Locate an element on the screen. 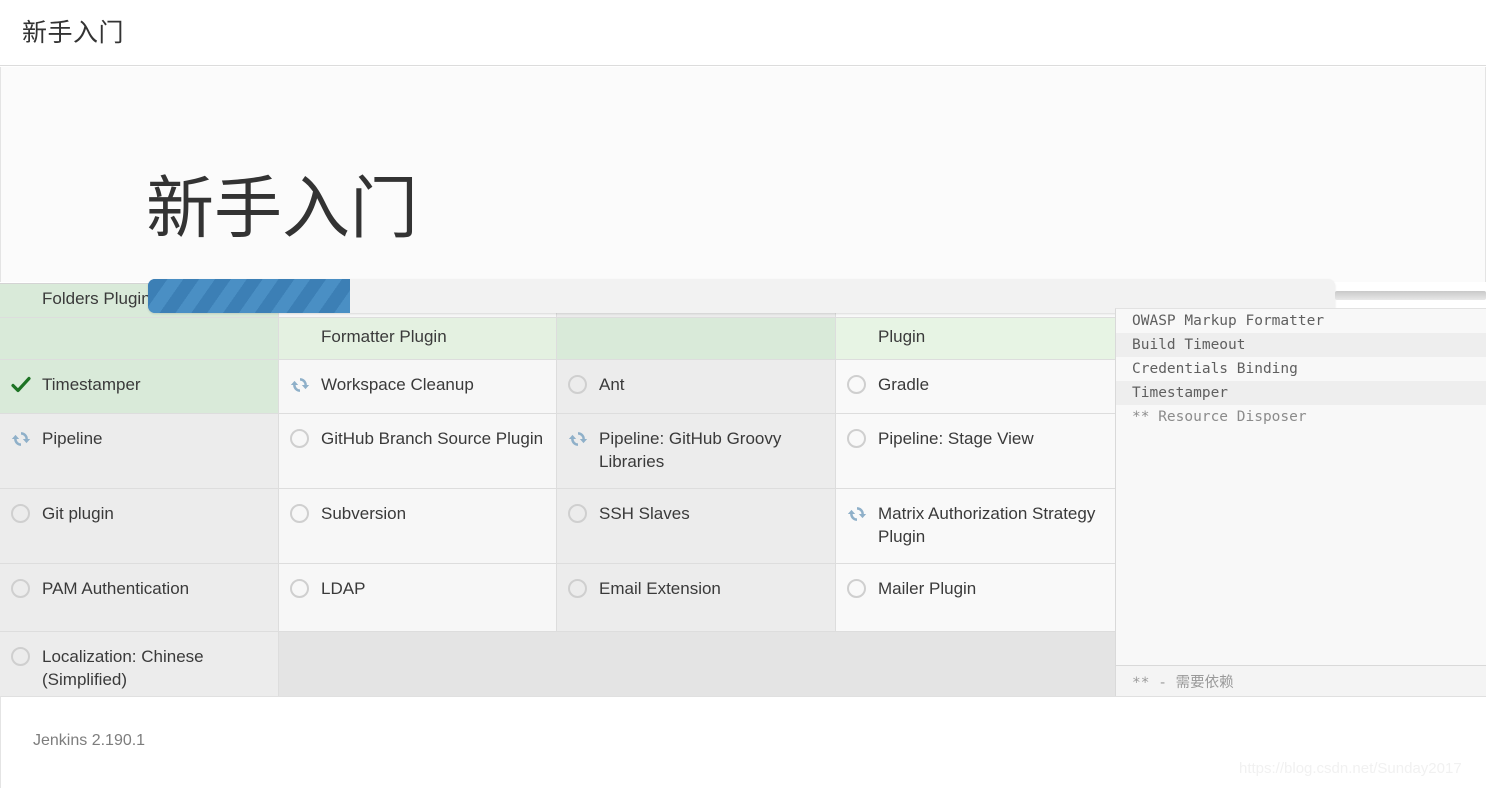  plugin-name-label: Matrix Authorization Strategy Plugin is located at coordinates (987, 524).